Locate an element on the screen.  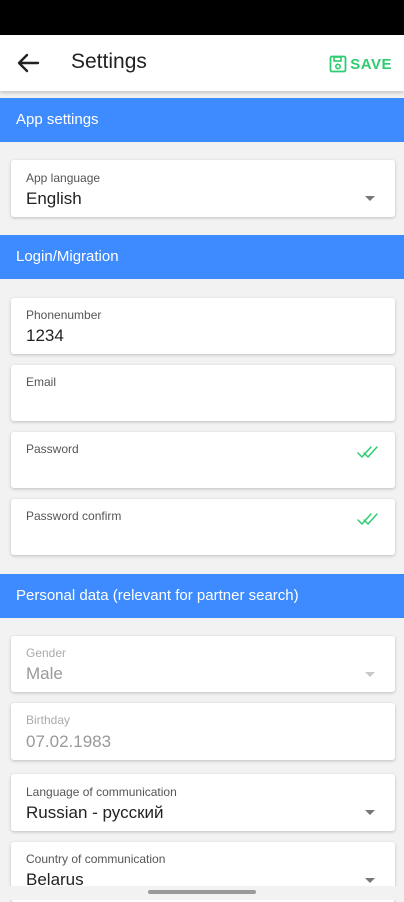
field-value: Male is located at coordinates (44, 673).